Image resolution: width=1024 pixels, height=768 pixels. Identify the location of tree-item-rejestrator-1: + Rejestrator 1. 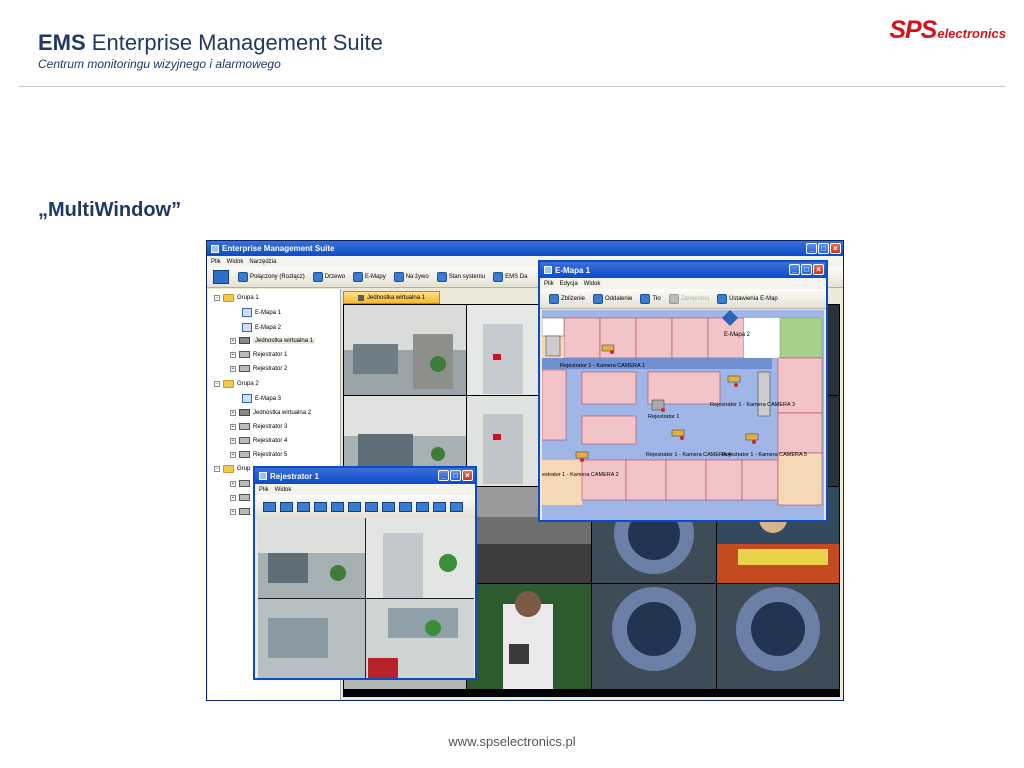
(258, 354).